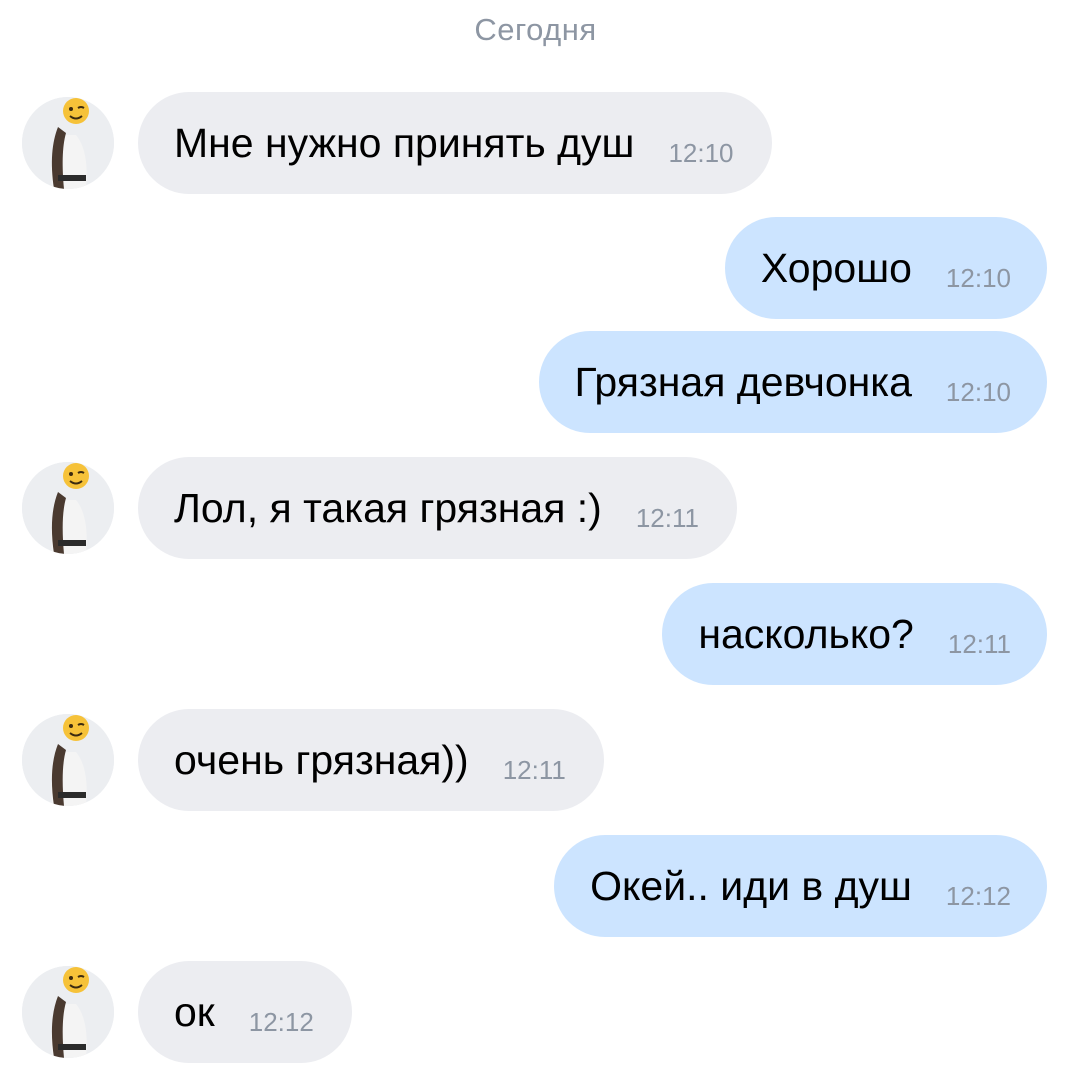  Describe the element at coordinates (321, 759) in the screenshot. I see `message-text: очень грязная))` at that location.